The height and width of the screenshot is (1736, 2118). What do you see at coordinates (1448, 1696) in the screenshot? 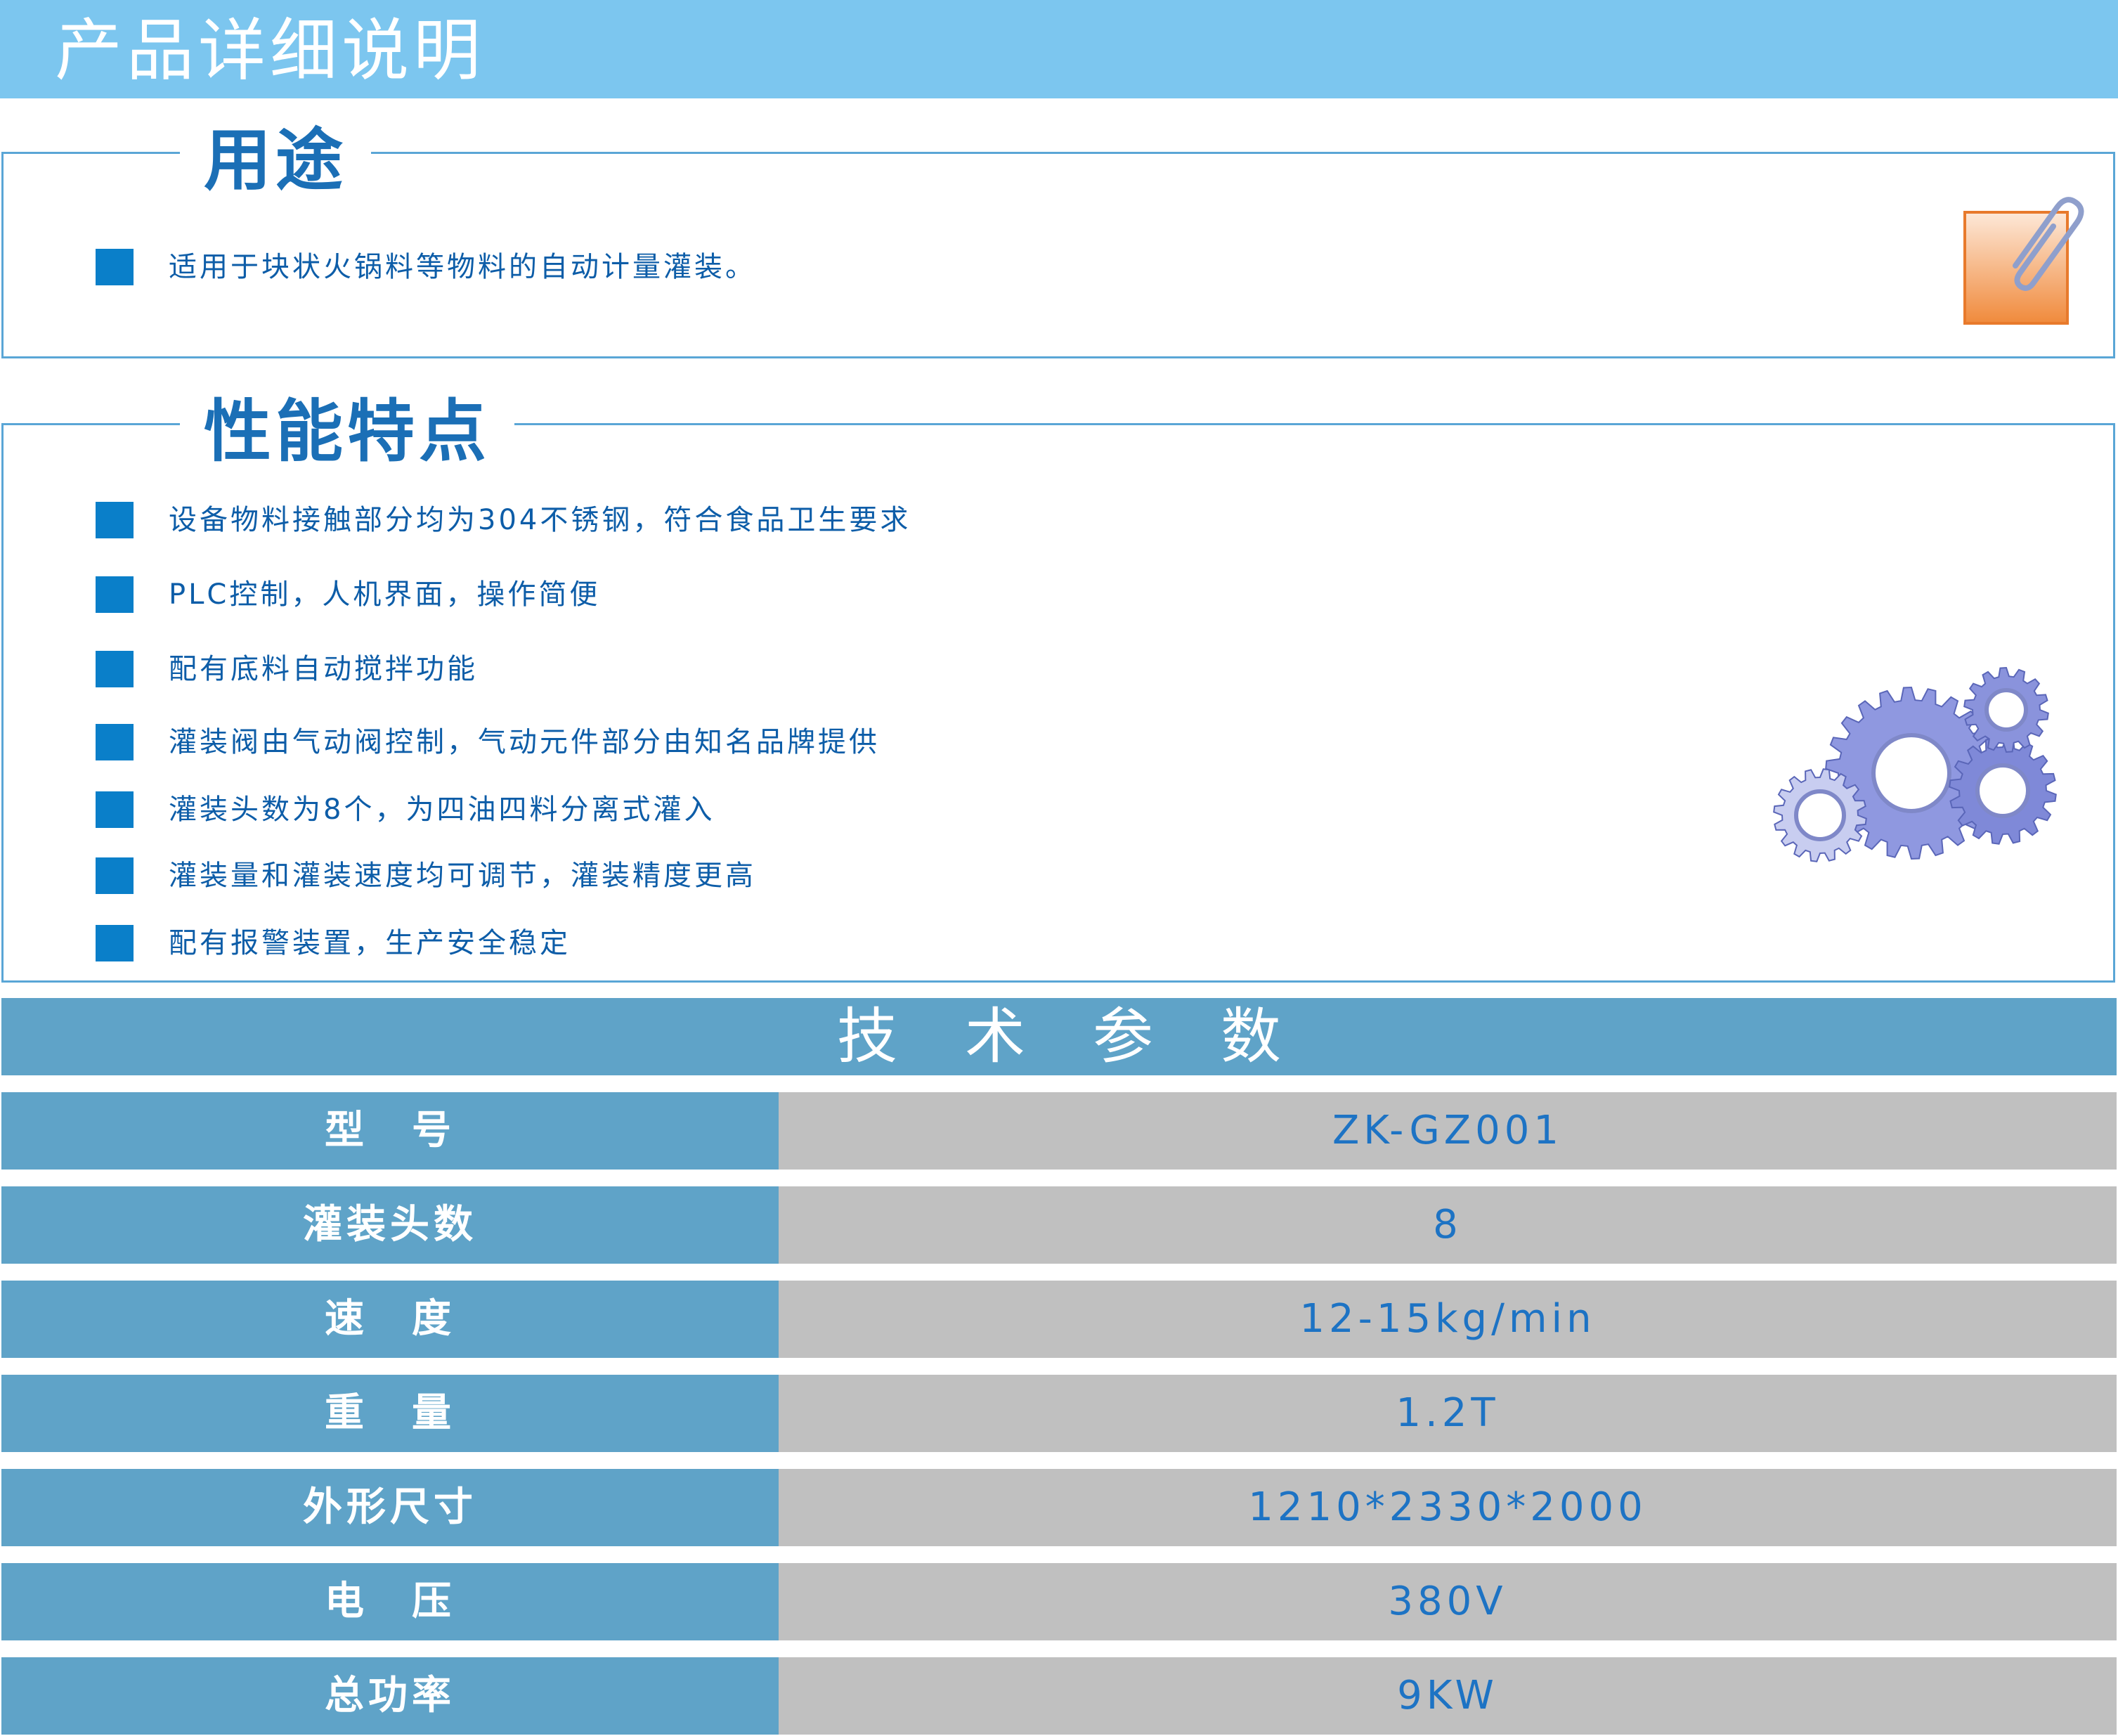
I see `spec-value: 9KW` at bounding box center [1448, 1696].